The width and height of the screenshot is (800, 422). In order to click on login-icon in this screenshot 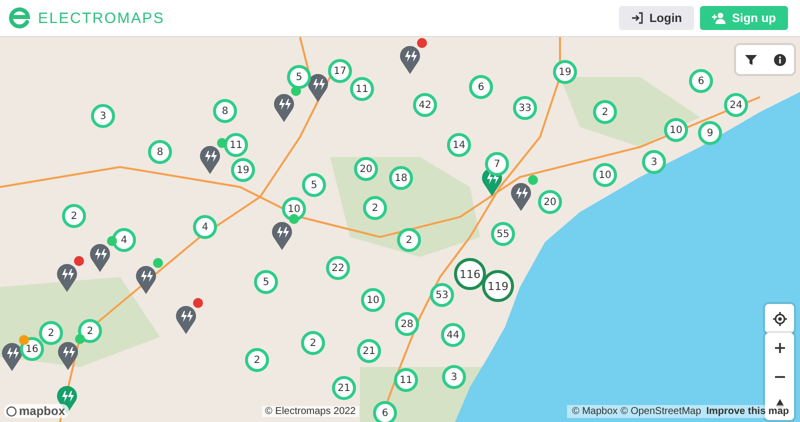, I will do `click(637, 18)`.